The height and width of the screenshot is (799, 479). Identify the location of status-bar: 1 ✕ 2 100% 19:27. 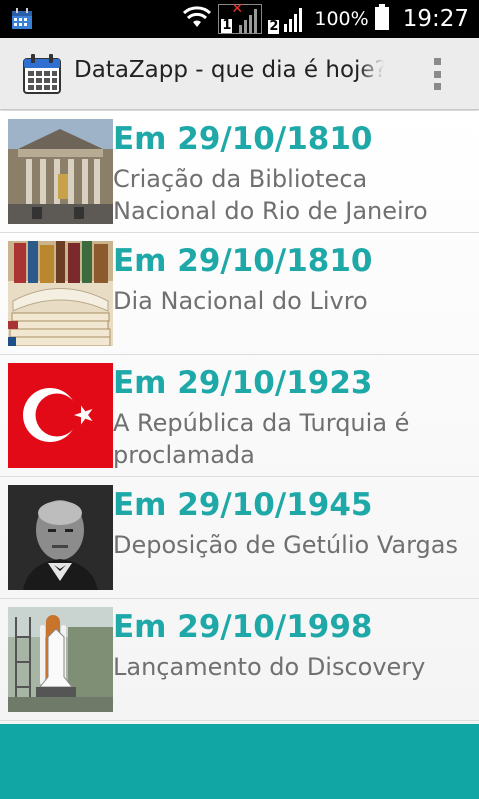
(239, 19).